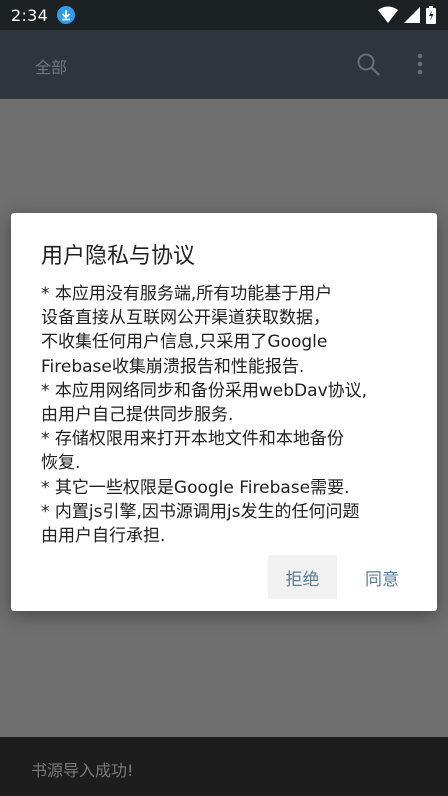 This screenshot has height=796, width=448. I want to click on message-line: * 本应用网络同步和备份采用webDav协议,, so click(204, 390).